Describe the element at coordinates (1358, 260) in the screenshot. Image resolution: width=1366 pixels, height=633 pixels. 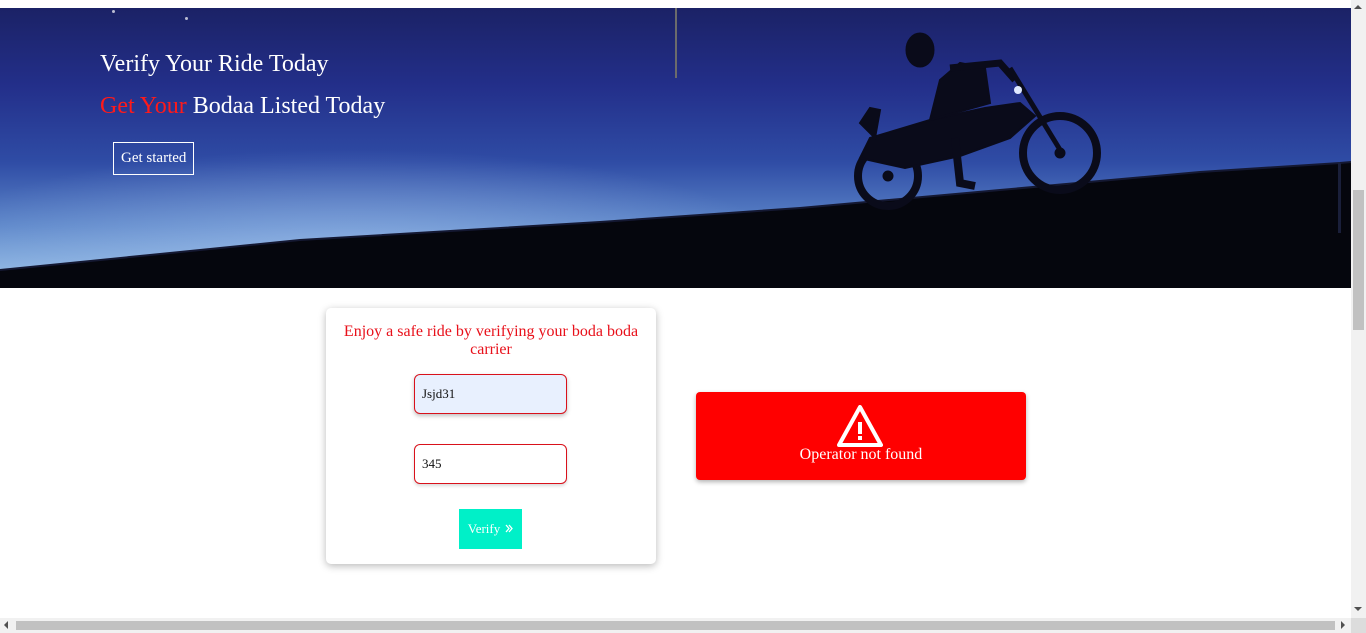
I see `vertical-scrollbar-thumb` at that location.